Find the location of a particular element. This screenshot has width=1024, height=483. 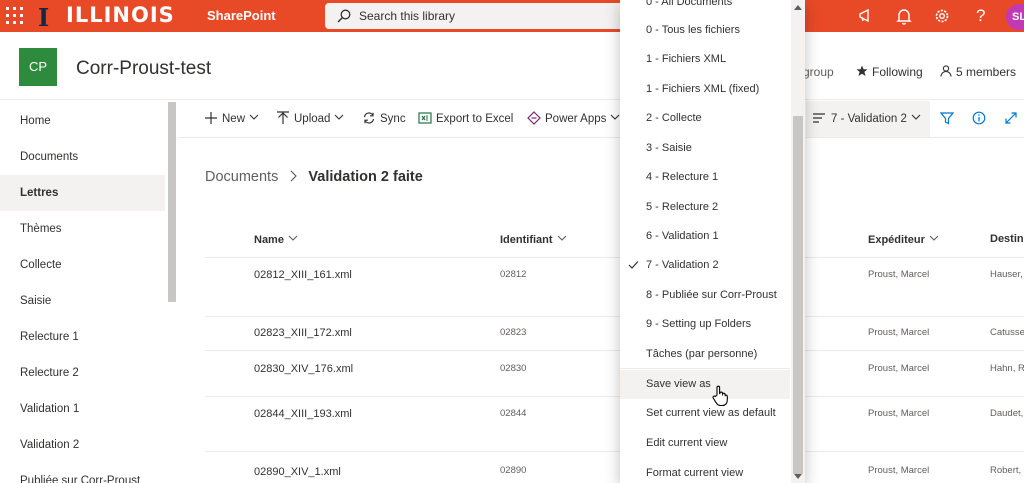

new-label: New is located at coordinates (234, 119).